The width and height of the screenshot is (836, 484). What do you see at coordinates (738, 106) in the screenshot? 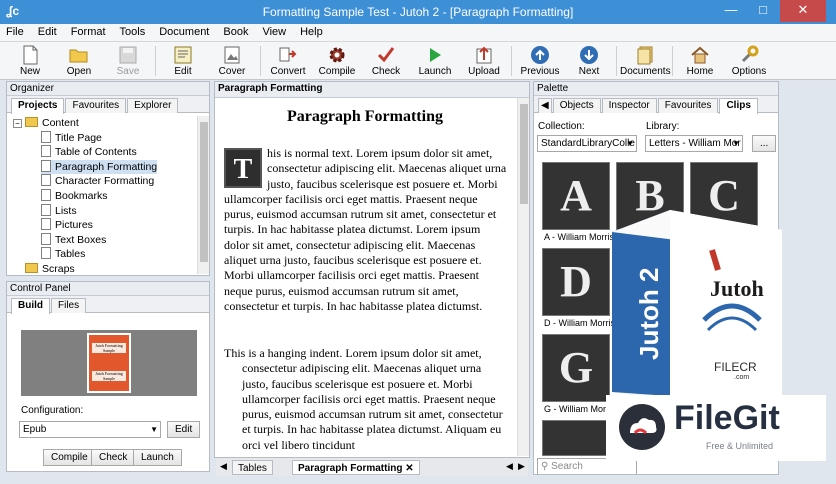
I see `tab-clips: Clips` at bounding box center [738, 106].